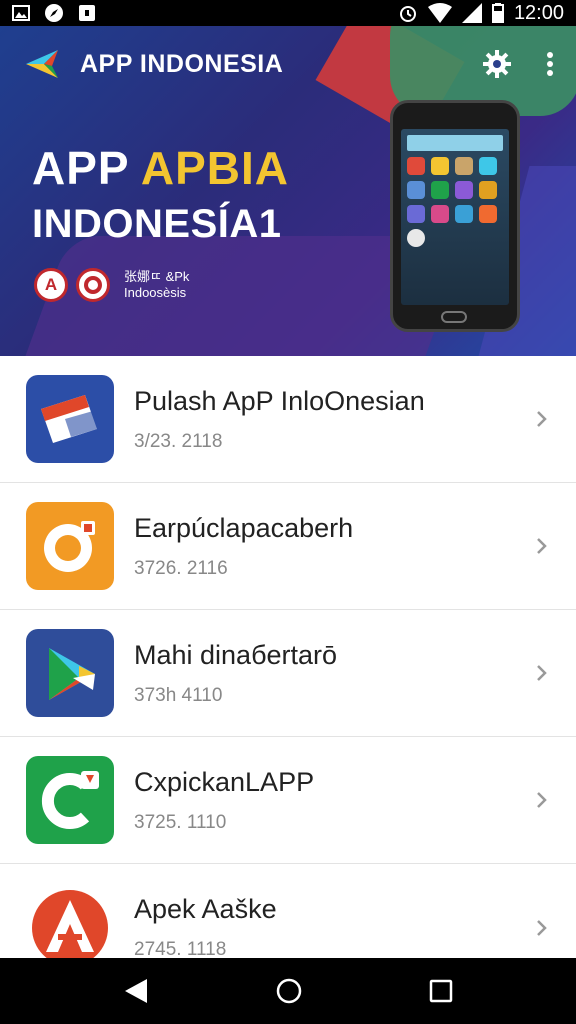  Describe the element at coordinates (288, 546) in the screenshot. I see `list-item: Earpúclapacaberh 3726. 2116` at that location.